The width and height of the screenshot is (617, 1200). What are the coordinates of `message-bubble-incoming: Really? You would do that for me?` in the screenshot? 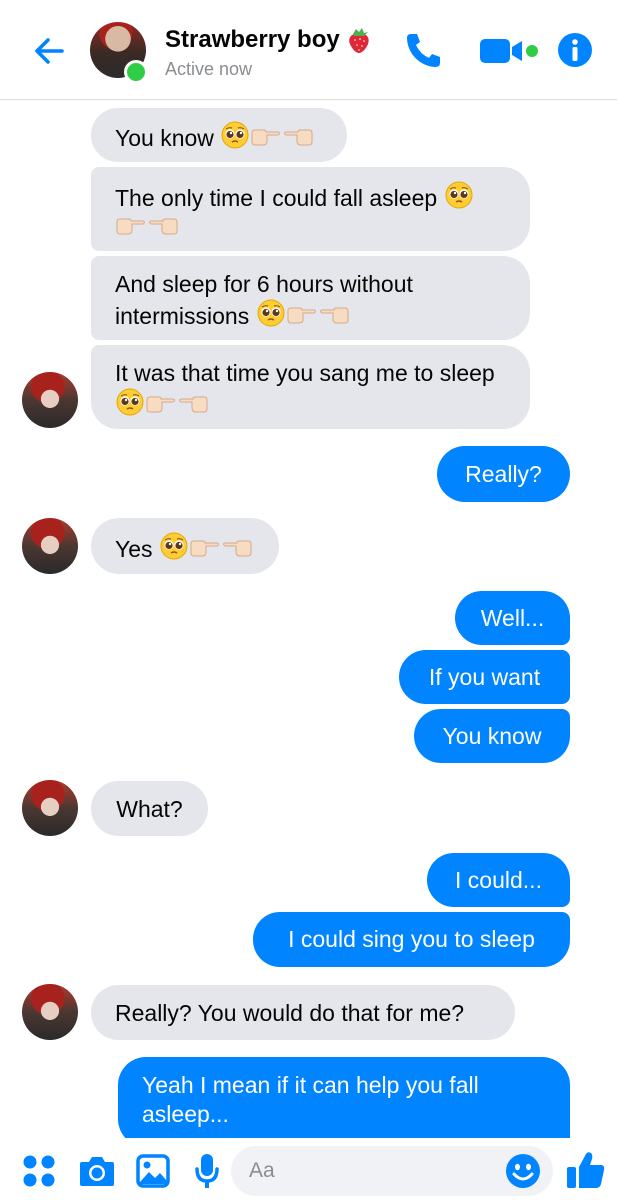 It's located at (303, 1012).